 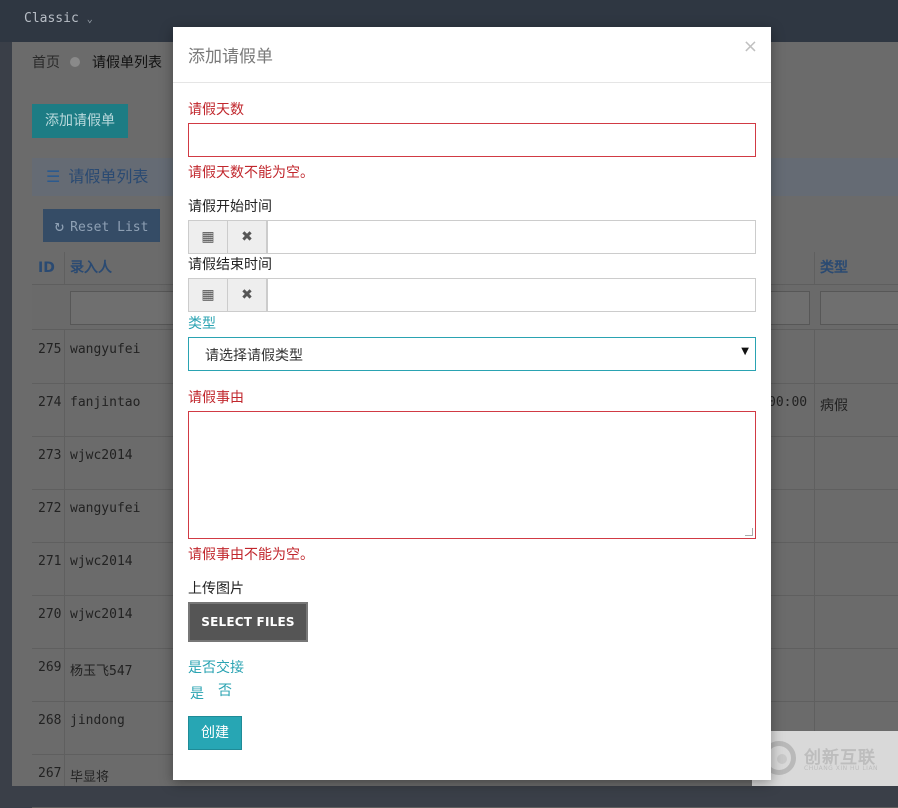 What do you see at coordinates (472, 140) in the screenshot?
I see `days-input` at bounding box center [472, 140].